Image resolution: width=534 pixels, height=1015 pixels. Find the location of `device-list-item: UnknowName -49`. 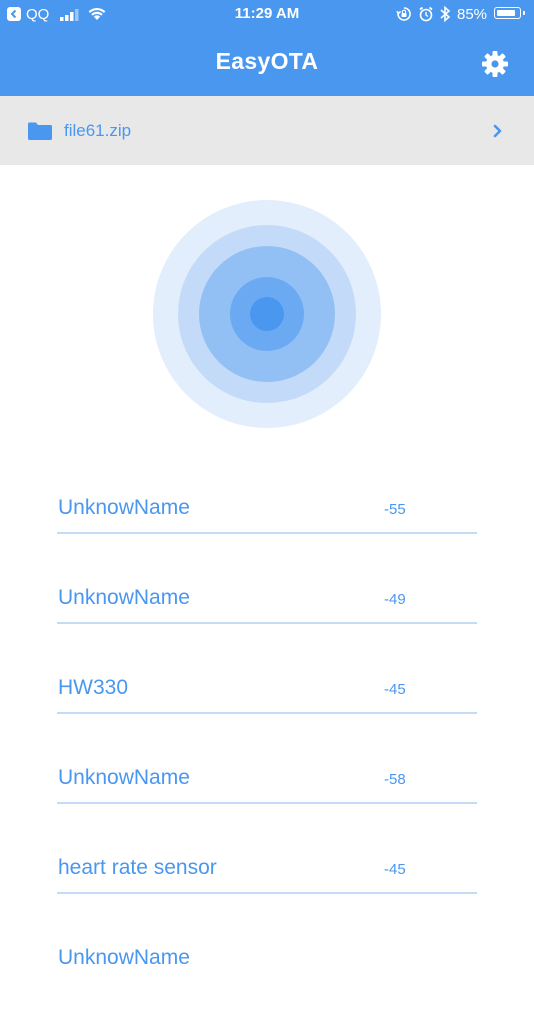

device-list-item: UnknowName -49 is located at coordinates (267, 610).